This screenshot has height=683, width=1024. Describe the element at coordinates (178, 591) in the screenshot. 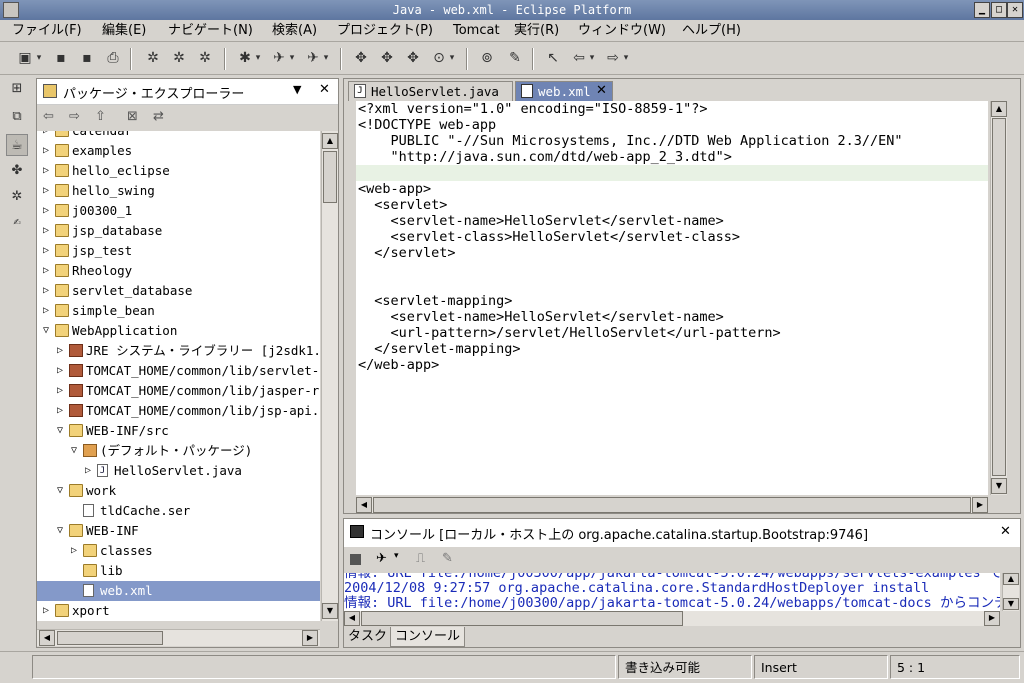

I see `tree-item: web.xml` at that location.